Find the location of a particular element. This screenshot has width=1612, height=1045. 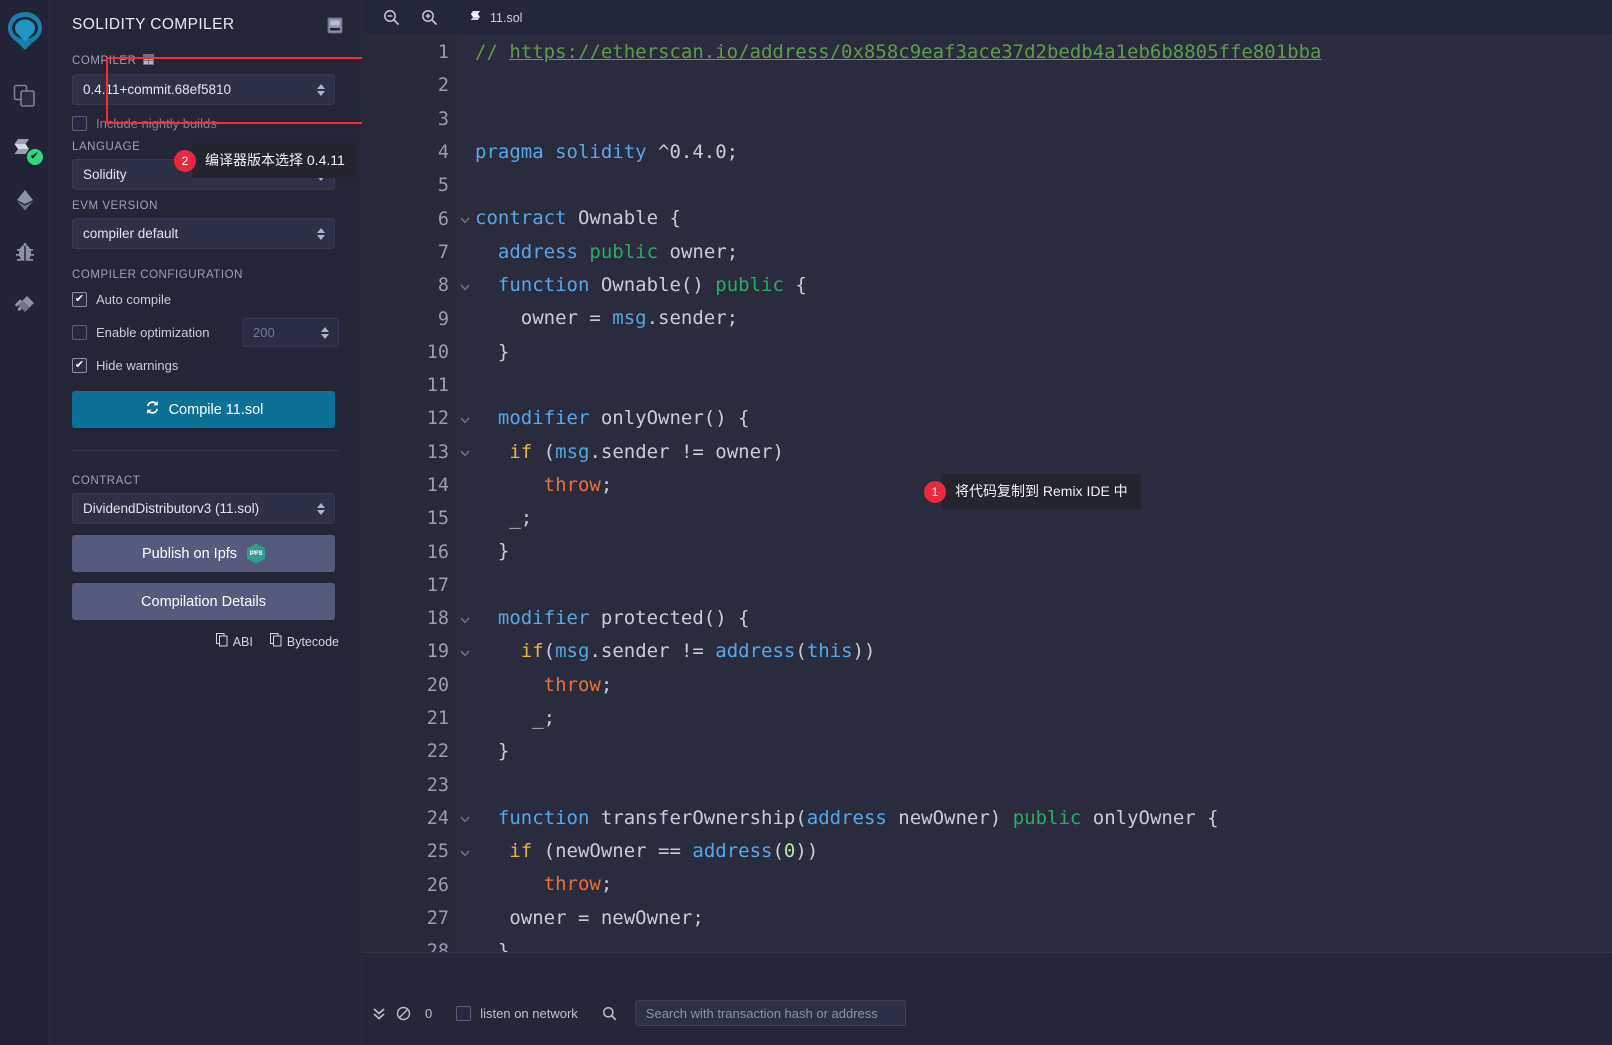

zoom-out-icon is located at coordinates (391, 18).